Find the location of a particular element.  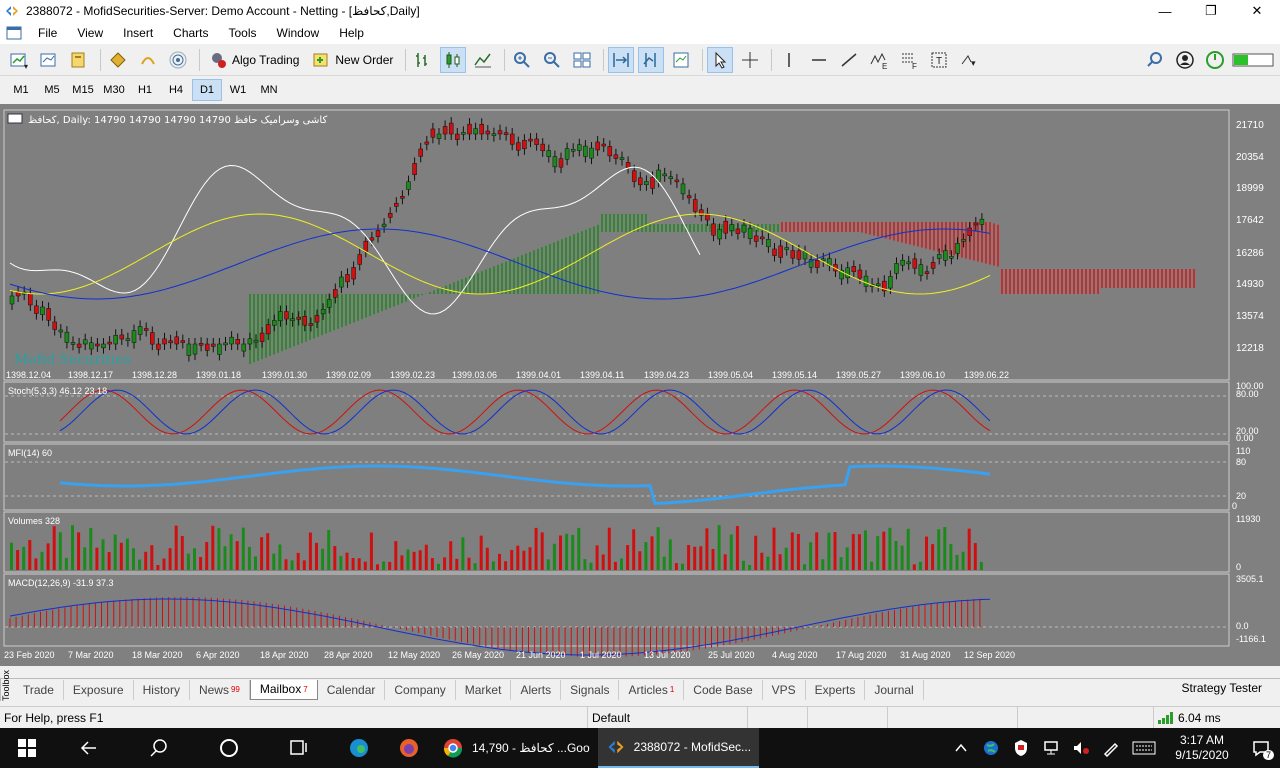

candlestick-button is located at coordinates (453, 59).